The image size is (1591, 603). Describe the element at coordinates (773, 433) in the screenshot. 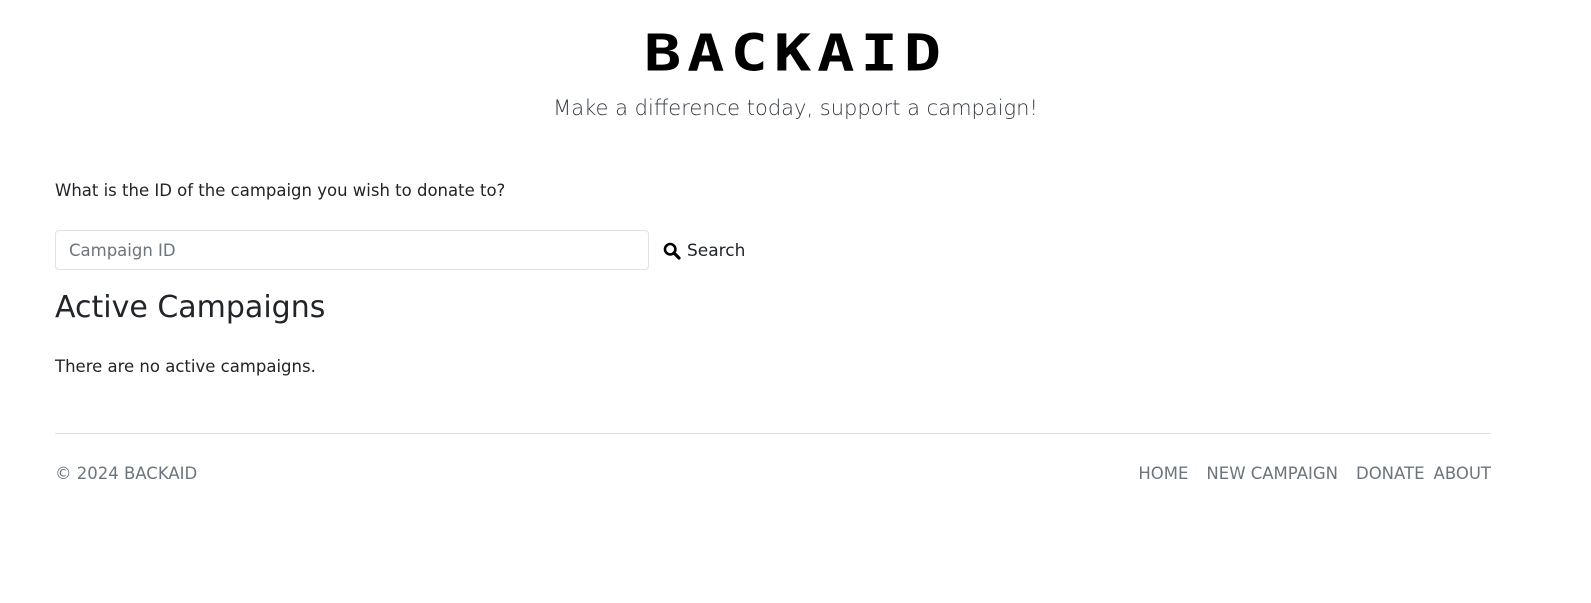

I see `footer-divider` at that location.